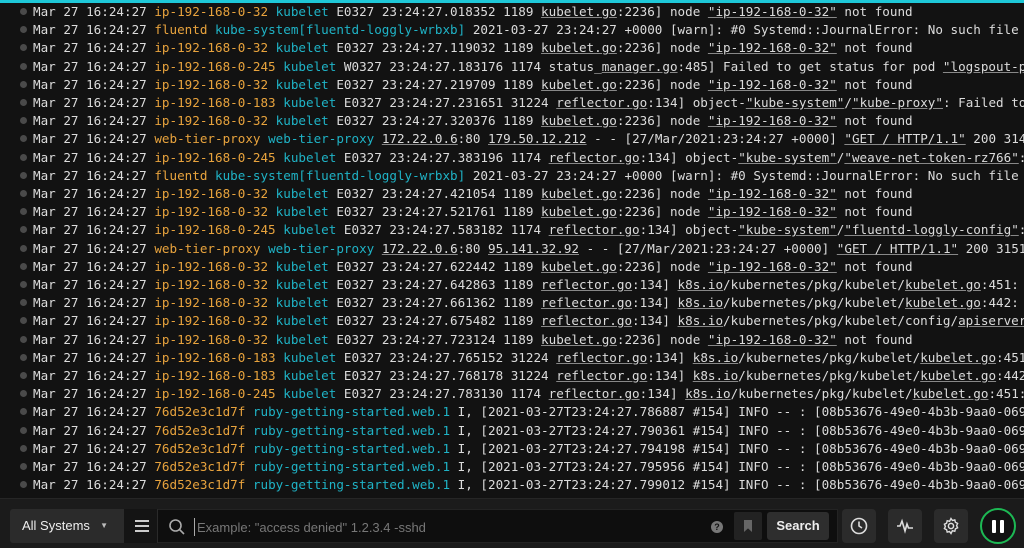  Describe the element at coordinates (998, 526) in the screenshot. I see `pause-button` at that location.